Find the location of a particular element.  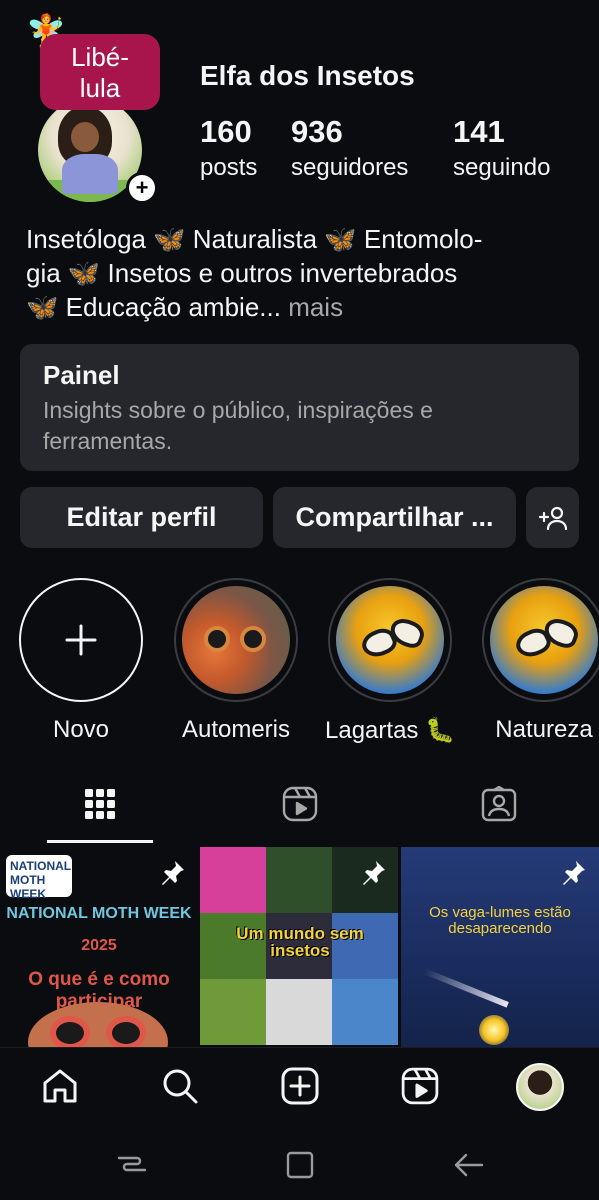

nav-reels is located at coordinates (420, 1086).